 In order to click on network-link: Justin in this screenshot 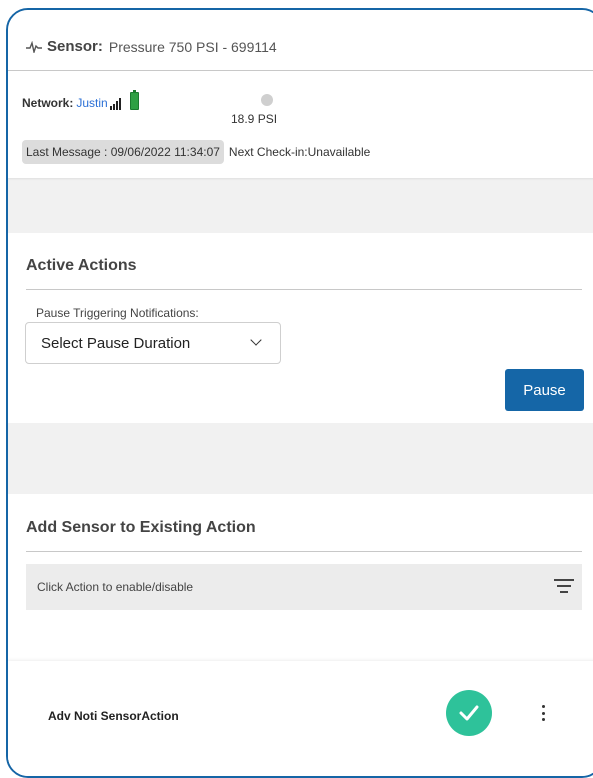, I will do `click(91, 103)`.